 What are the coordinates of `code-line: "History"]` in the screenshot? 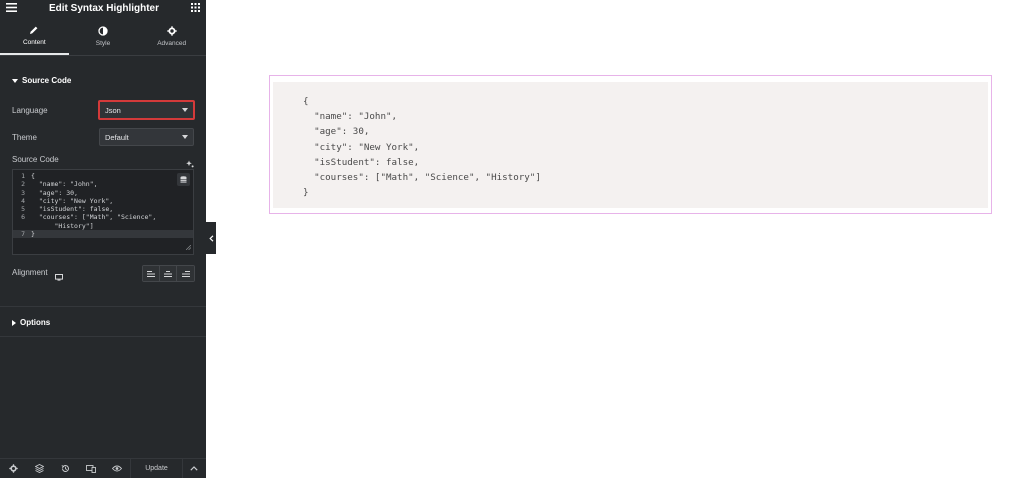 It's located at (62, 225).